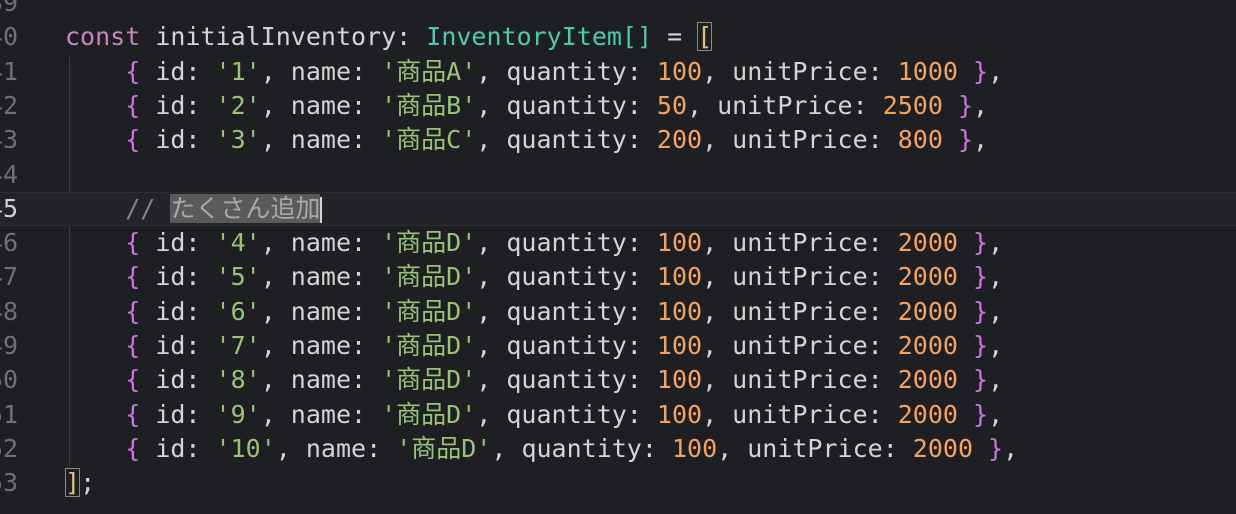 Image resolution: width=1236 pixels, height=514 pixels. Describe the element at coordinates (618, 208) in the screenshot. I see `code-line: 45 // たくさん追加` at that location.